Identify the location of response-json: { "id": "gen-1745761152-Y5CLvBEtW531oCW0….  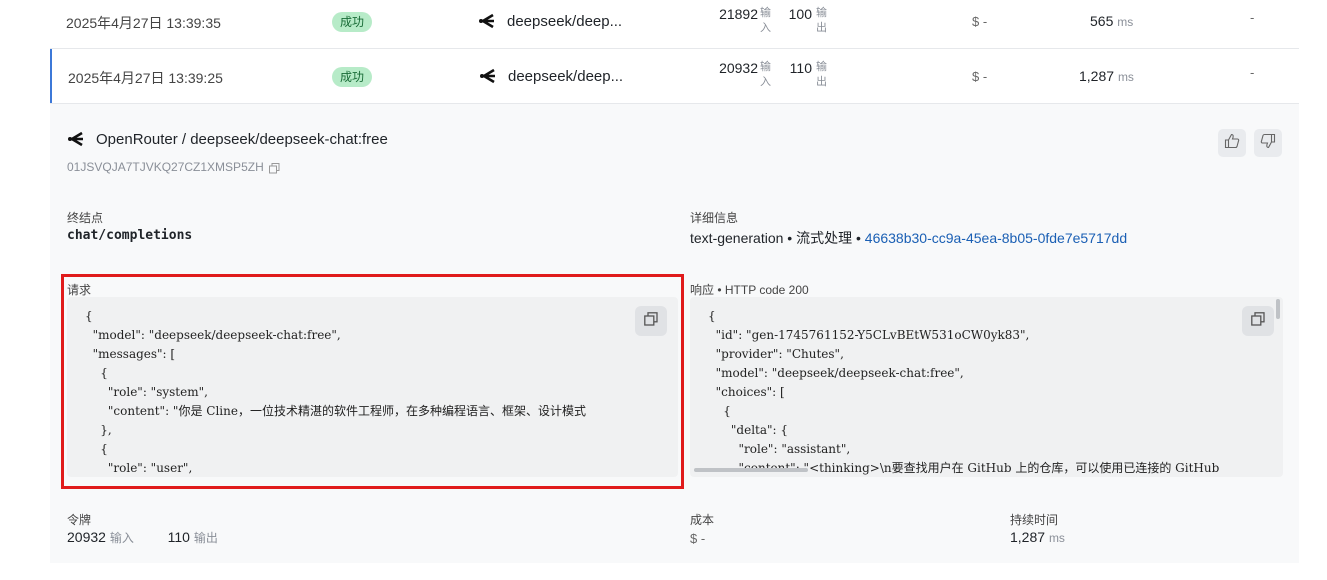
(986, 387).